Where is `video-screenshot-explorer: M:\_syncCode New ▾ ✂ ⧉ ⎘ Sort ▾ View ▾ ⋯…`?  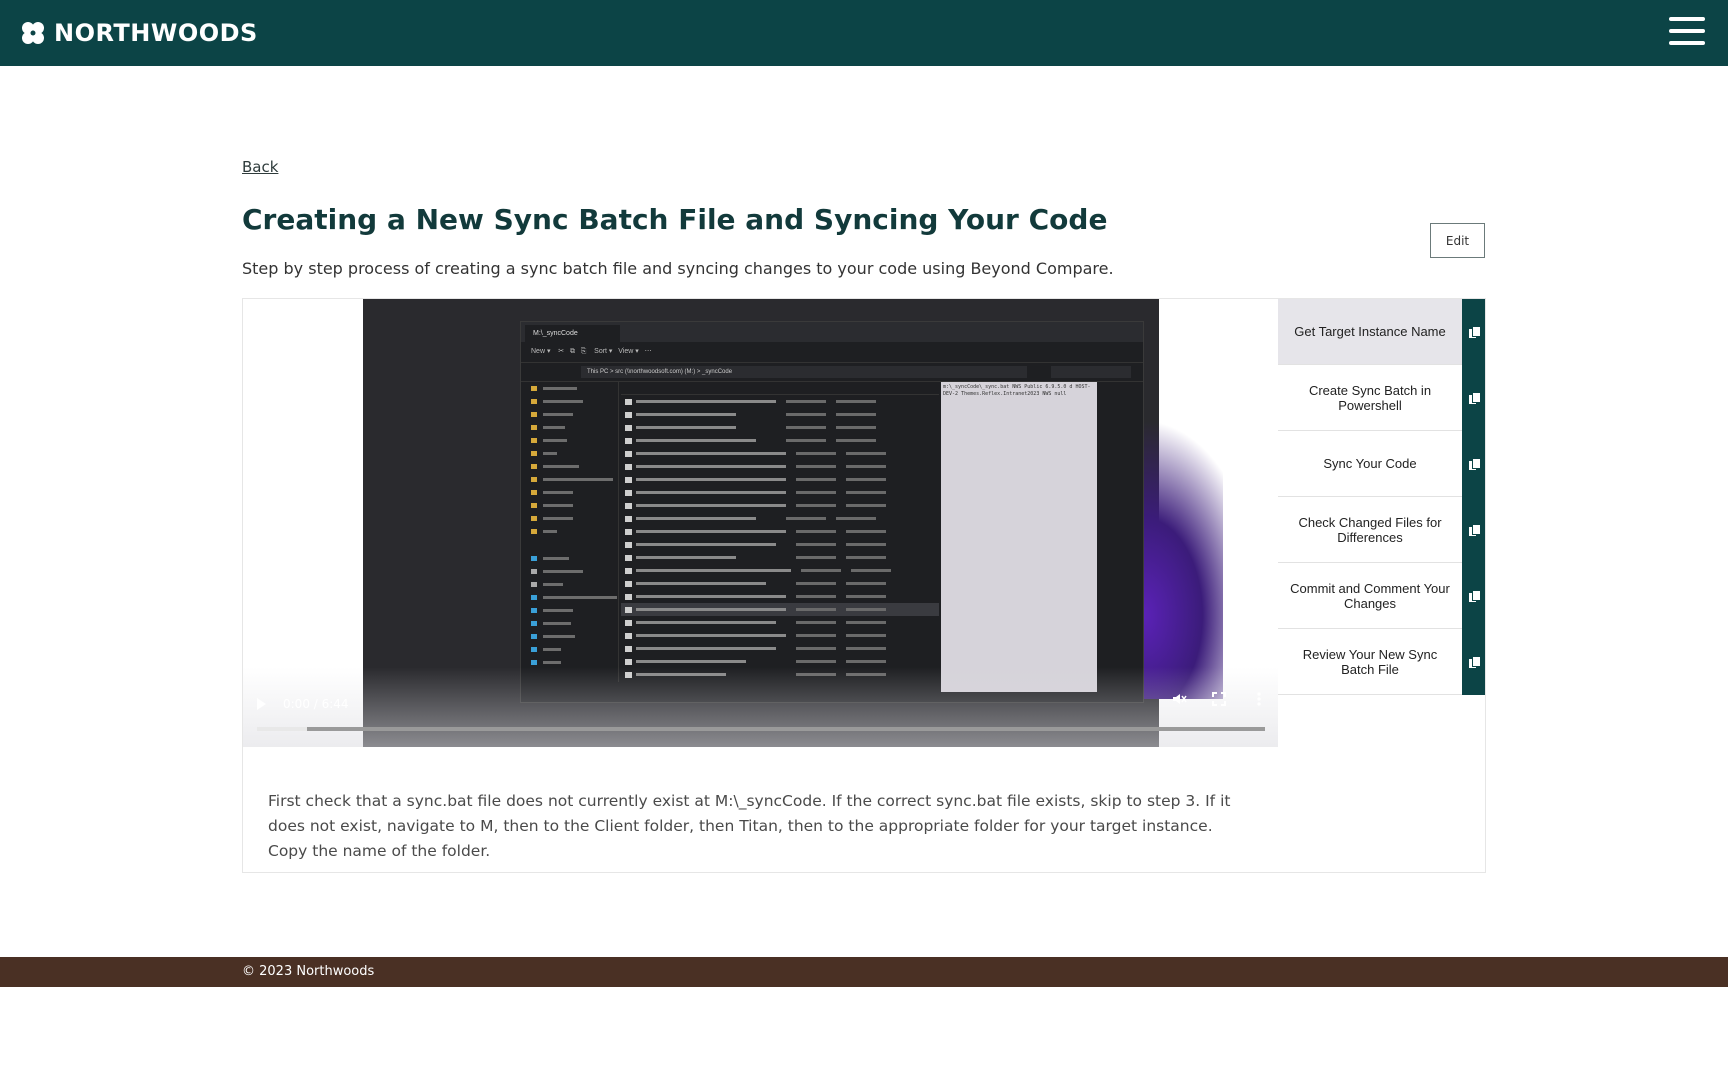 video-screenshot-explorer: M:\_syncCode New ▾ ✂ ⧉ ⎘ Sort ▾ View ▾ ⋯… is located at coordinates (832, 512).